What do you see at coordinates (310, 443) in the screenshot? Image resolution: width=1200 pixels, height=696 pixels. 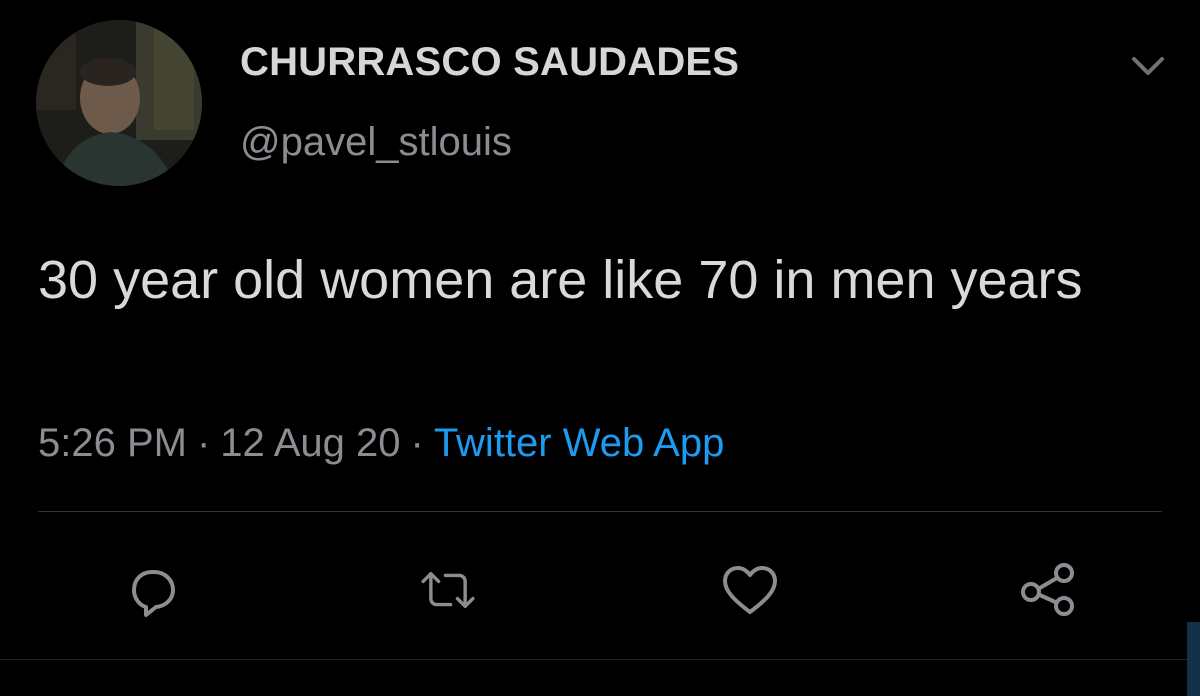 I see `tweet-date: 12 Aug 20` at bounding box center [310, 443].